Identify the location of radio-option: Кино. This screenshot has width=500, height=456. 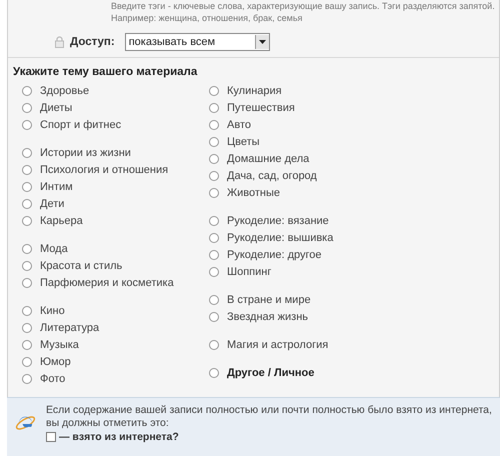
(115, 310).